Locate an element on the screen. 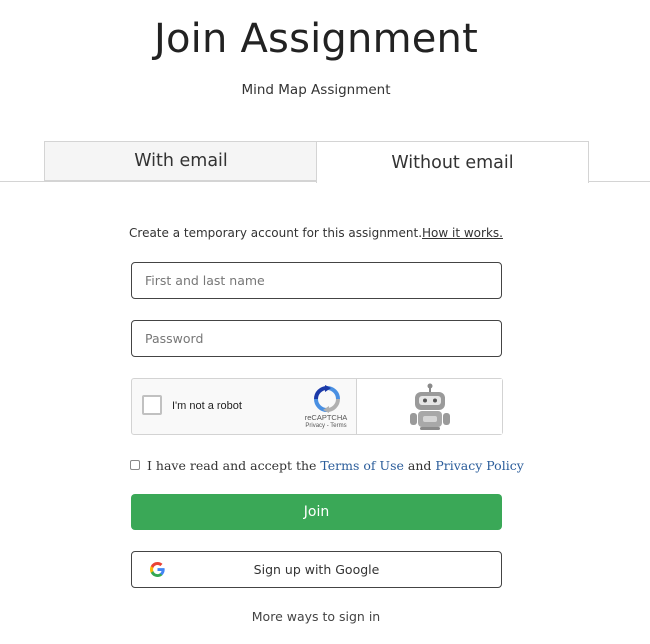 The image size is (650, 644). recaptcha-checkbox is located at coordinates (152, 405).